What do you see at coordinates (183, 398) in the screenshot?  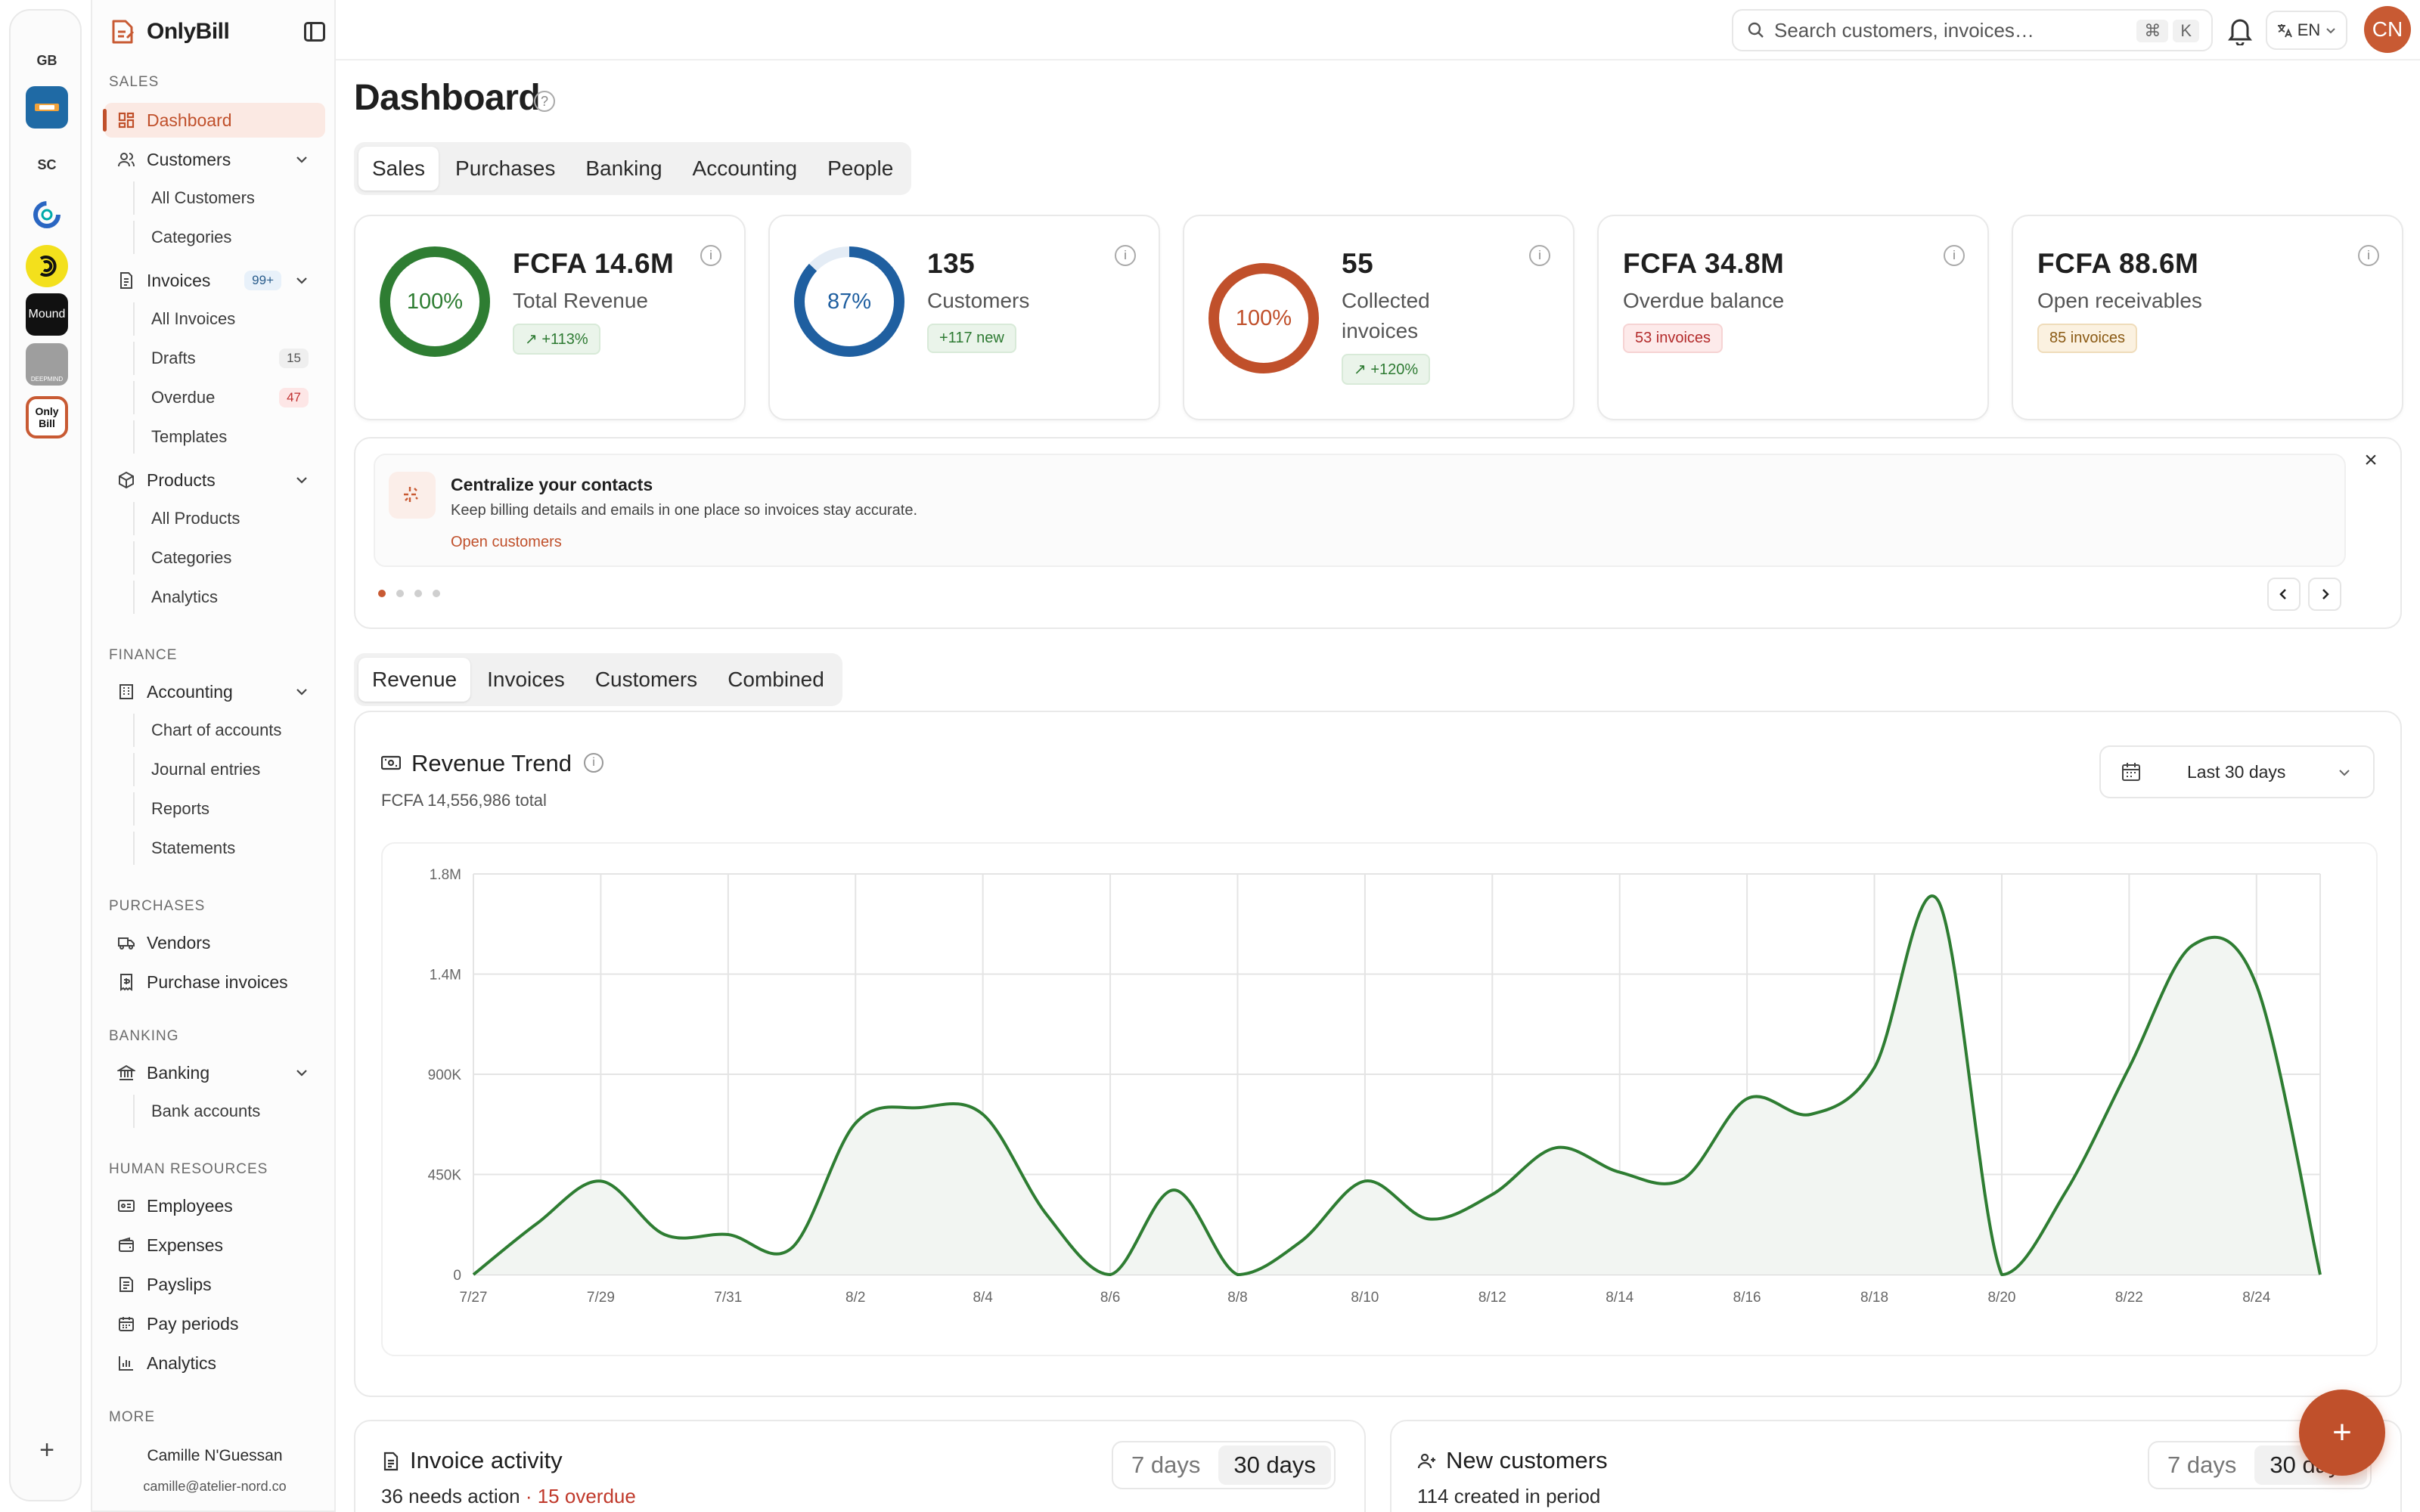 I see `nav-overdue-label: Overdue` at bounding box center [183, 398].